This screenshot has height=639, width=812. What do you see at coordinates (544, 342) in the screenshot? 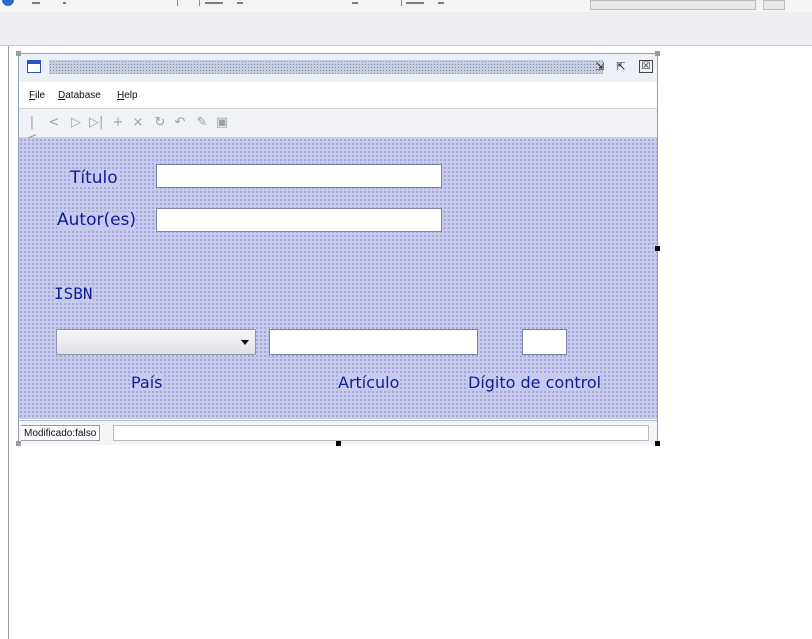
I see `digito-control-field` at bounding box center [544, 342].